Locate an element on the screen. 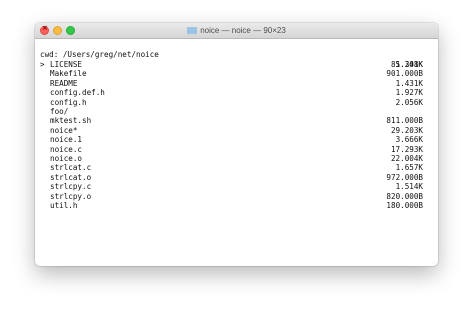 The height and width of the screenshot is (312, 474). file-size: 820.000B is located at coordinates (404, 196).